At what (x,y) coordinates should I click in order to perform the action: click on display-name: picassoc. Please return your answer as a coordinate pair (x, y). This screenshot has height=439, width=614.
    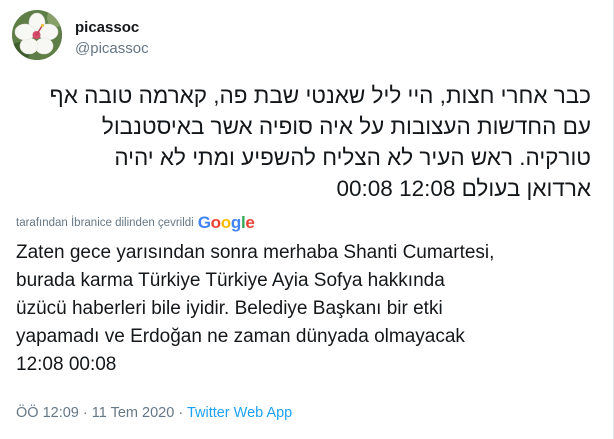
    Looking at the image, I should click on (107, 27).